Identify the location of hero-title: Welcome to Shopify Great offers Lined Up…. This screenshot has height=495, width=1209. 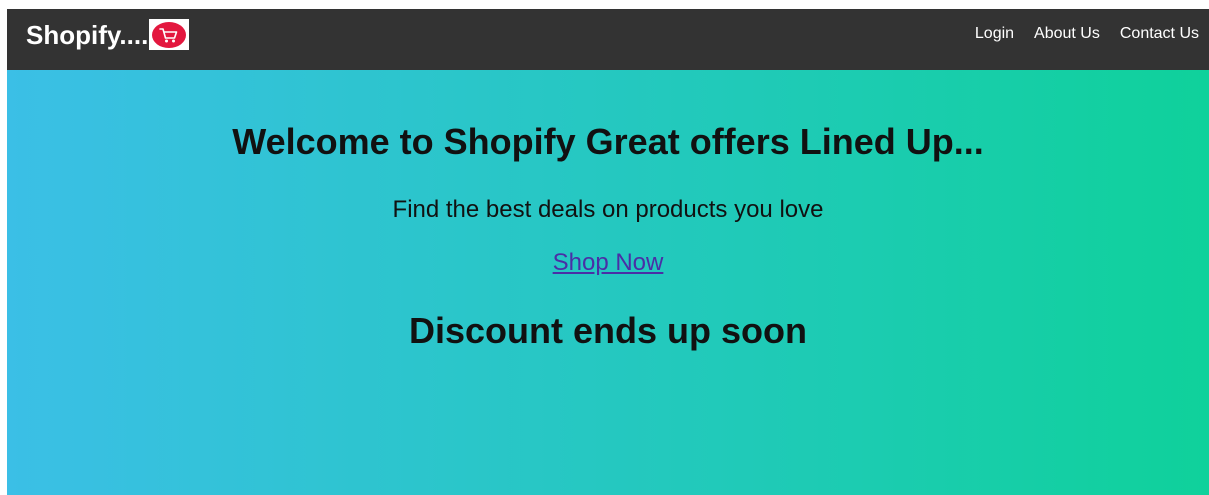
(608, 141).